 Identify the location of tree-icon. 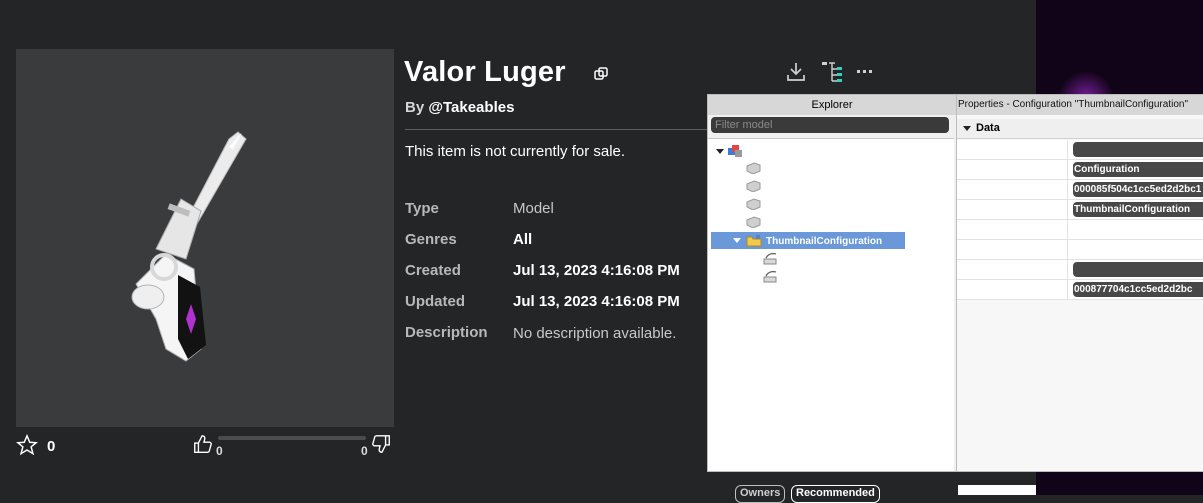
(832, 72).